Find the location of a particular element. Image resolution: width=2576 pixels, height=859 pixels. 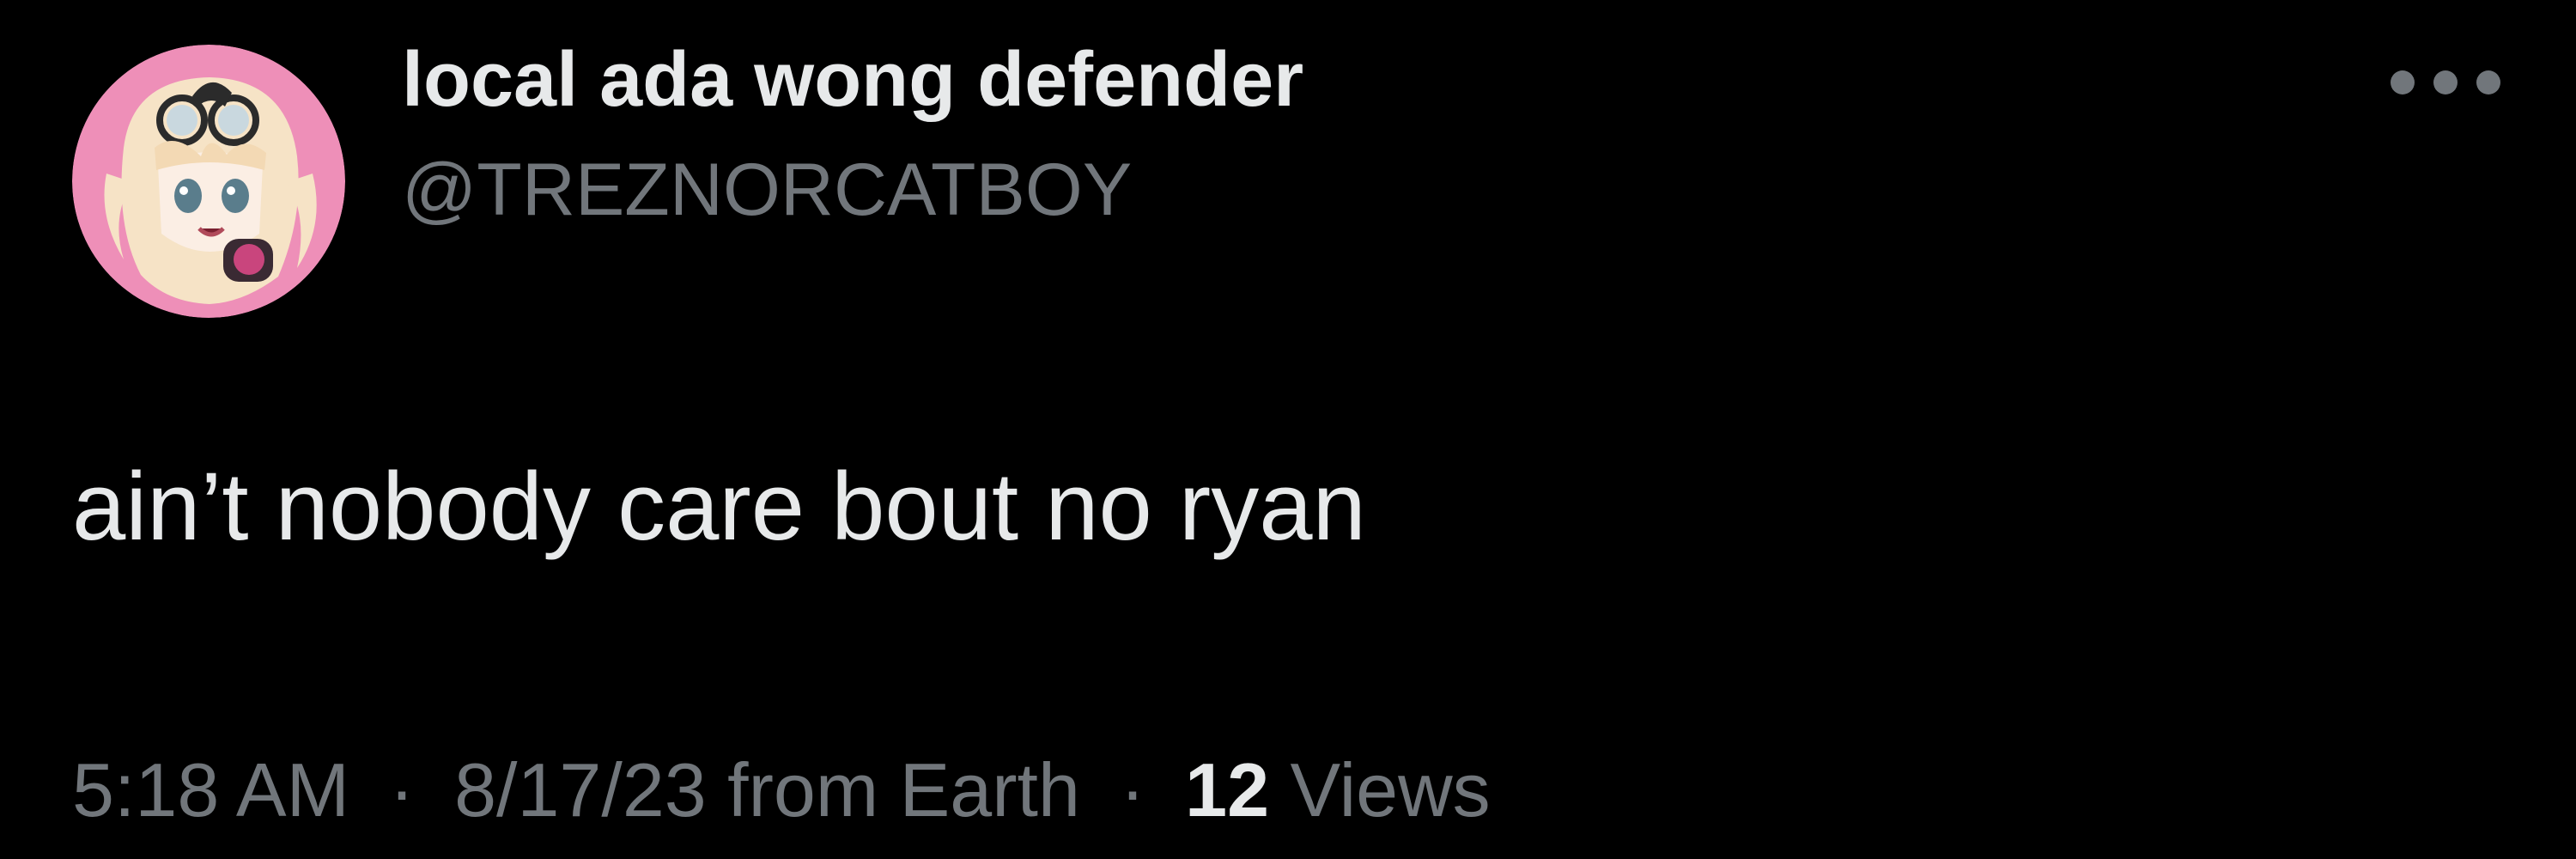

anime-character-avatar-icon is located at coordinates (208, 181).